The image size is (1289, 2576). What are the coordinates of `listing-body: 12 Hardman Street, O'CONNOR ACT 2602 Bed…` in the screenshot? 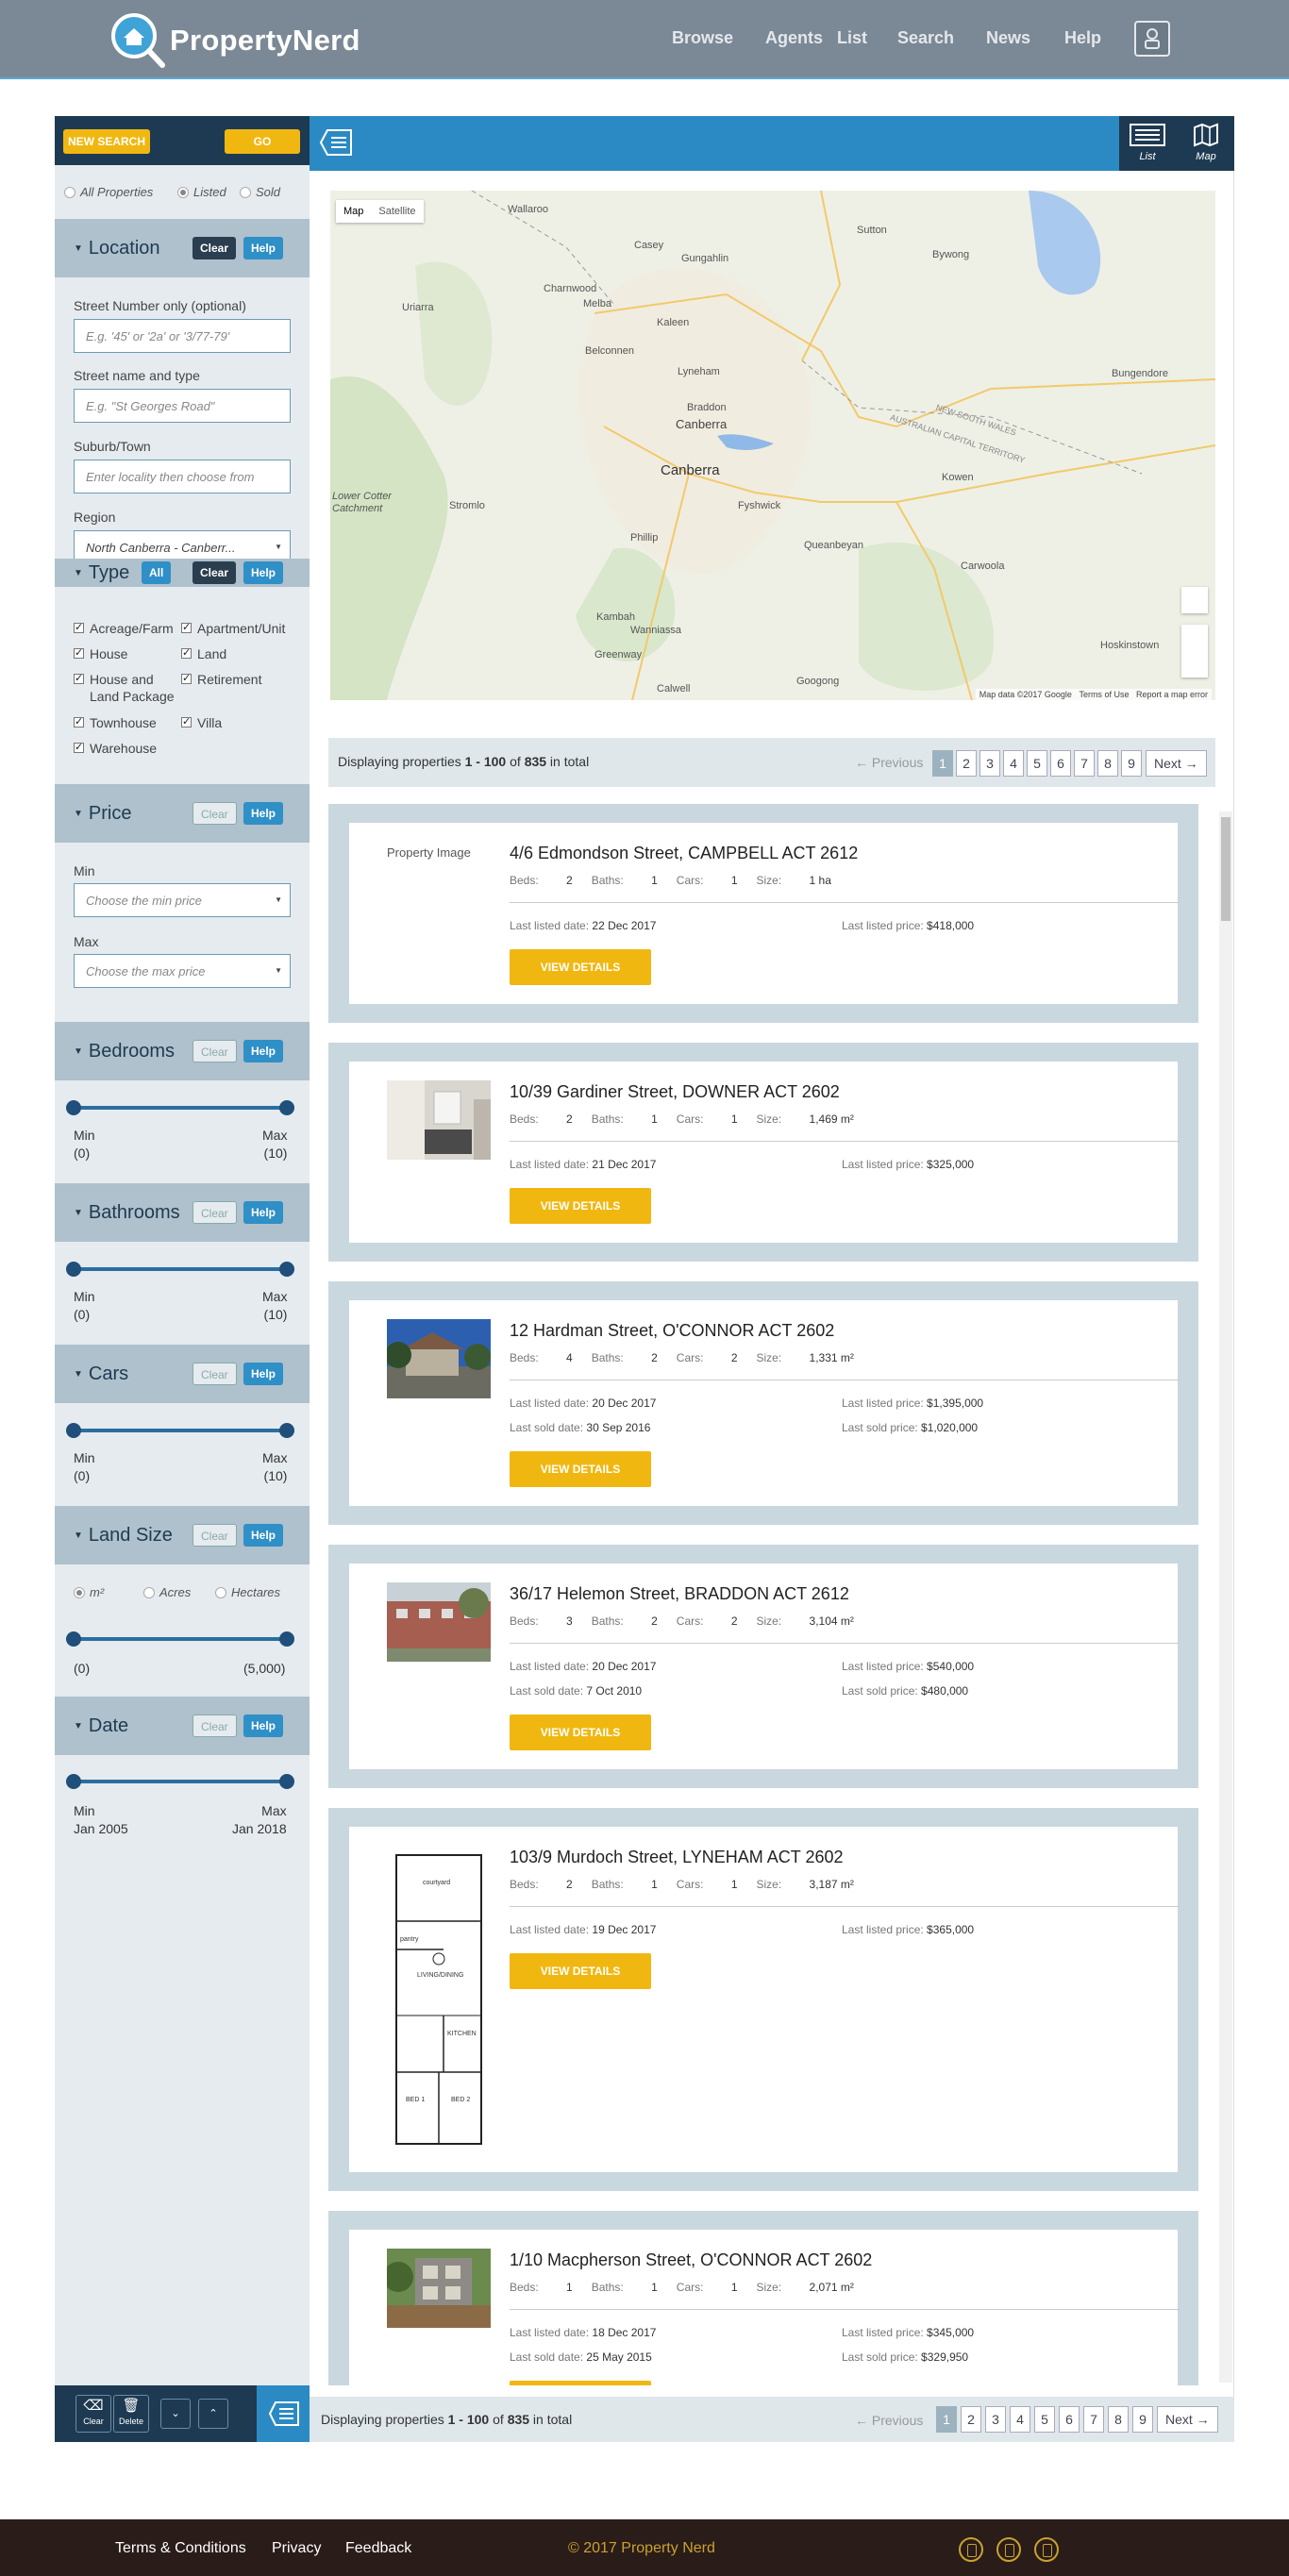 It's located at (764, 1403).